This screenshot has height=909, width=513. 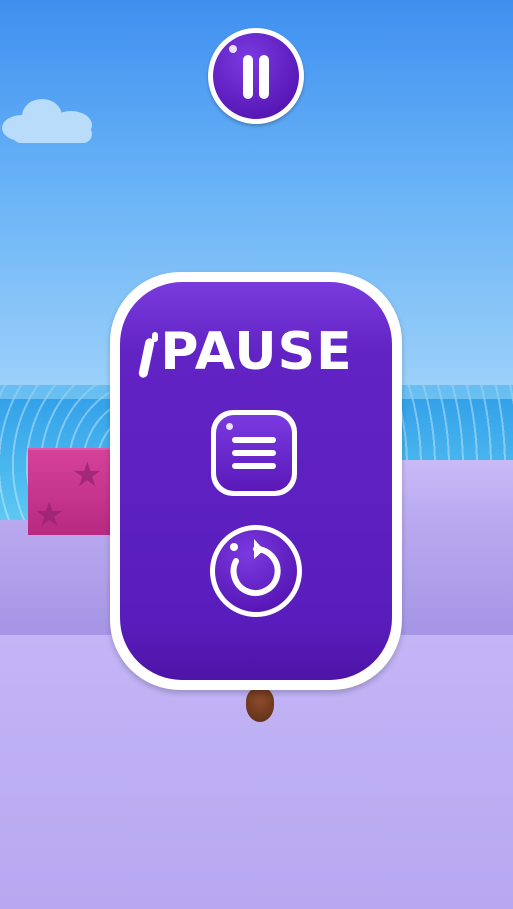 I want to click on cloud, so click(x=50, y=120).